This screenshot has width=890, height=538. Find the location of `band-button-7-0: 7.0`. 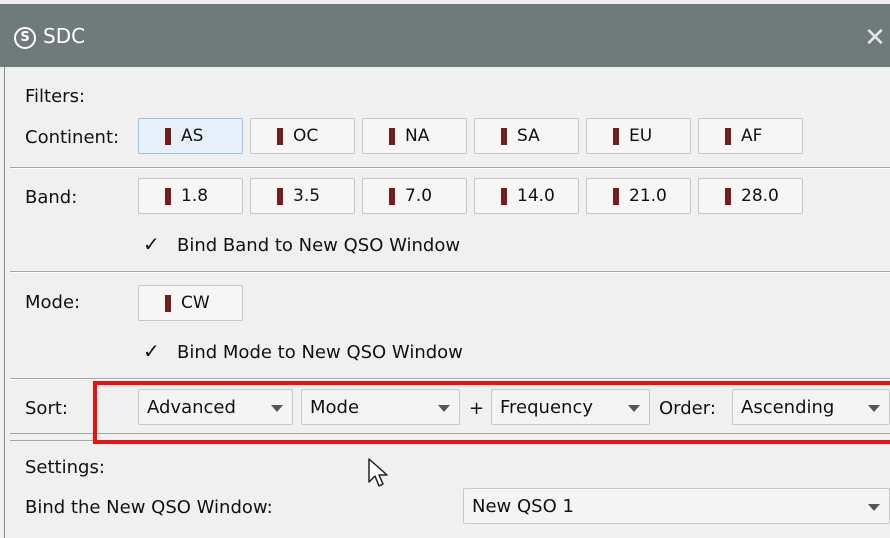

band-button-7-0: 7.0 is located at coordinates (414, 196).